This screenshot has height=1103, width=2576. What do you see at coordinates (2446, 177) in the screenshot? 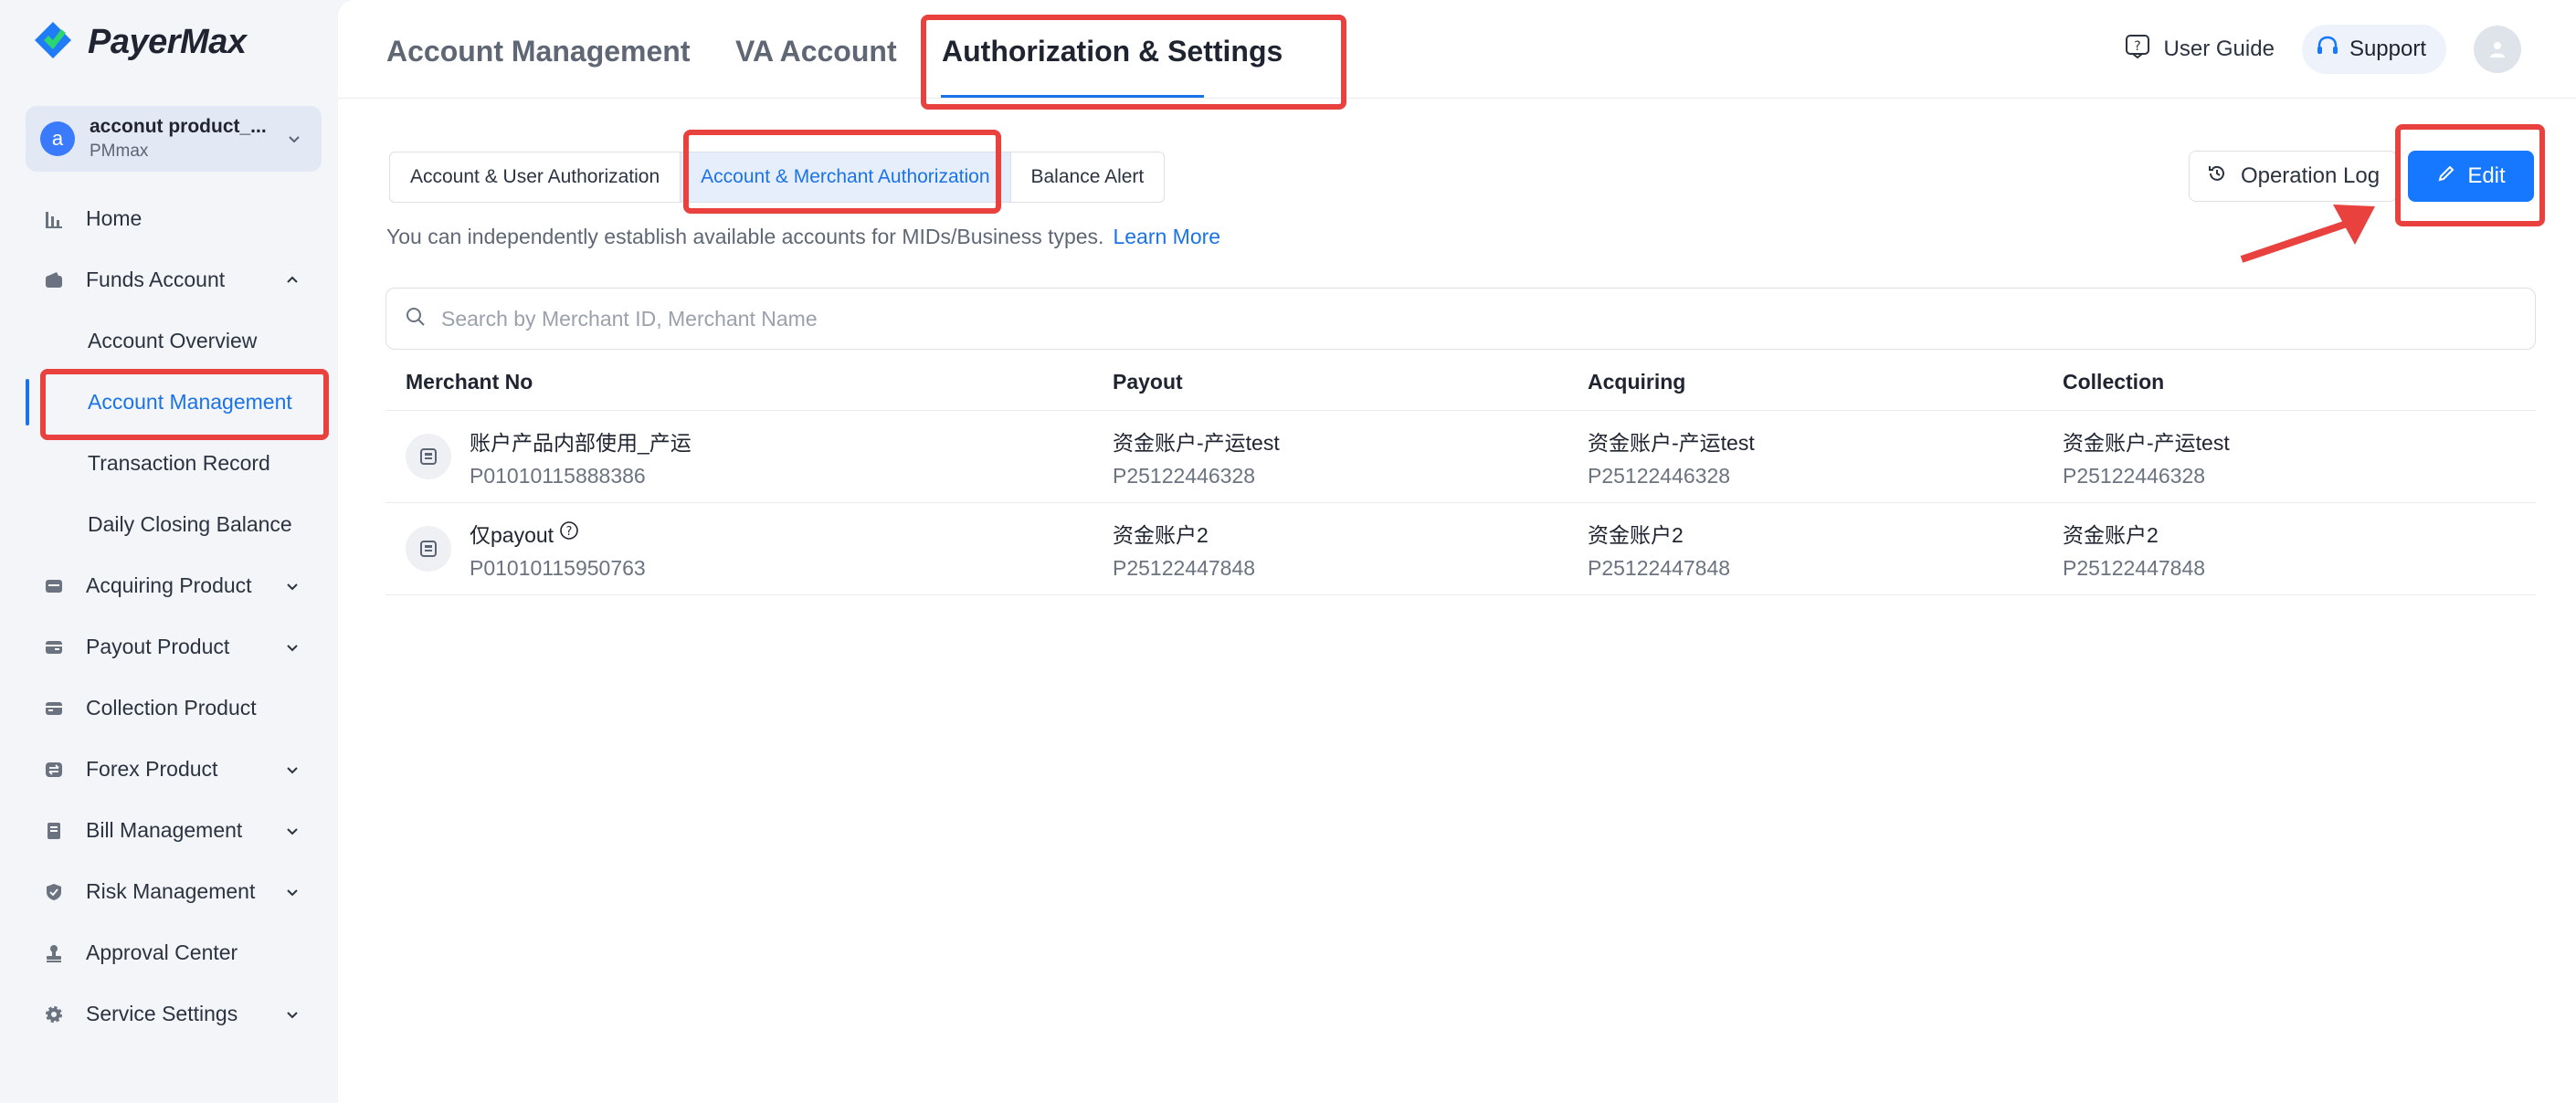
I see `pencil-icon` at bounding box center [2446, 177].